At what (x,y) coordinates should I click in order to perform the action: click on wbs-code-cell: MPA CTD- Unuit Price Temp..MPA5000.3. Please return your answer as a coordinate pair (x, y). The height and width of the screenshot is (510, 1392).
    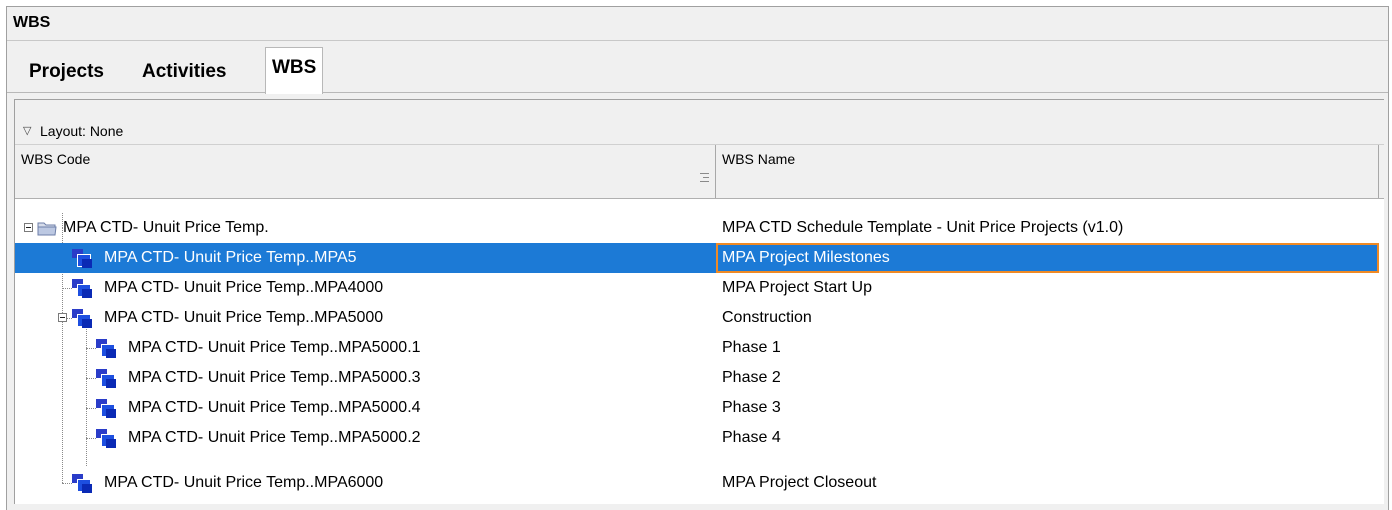
    Looking at the image, I should click on (274, 377).